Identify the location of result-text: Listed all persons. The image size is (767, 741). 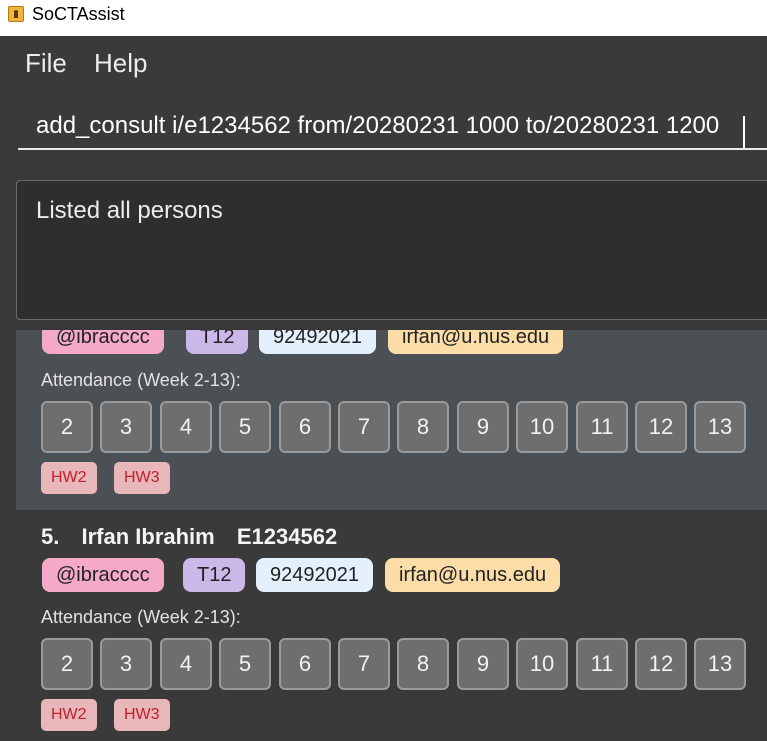
(129, 210).